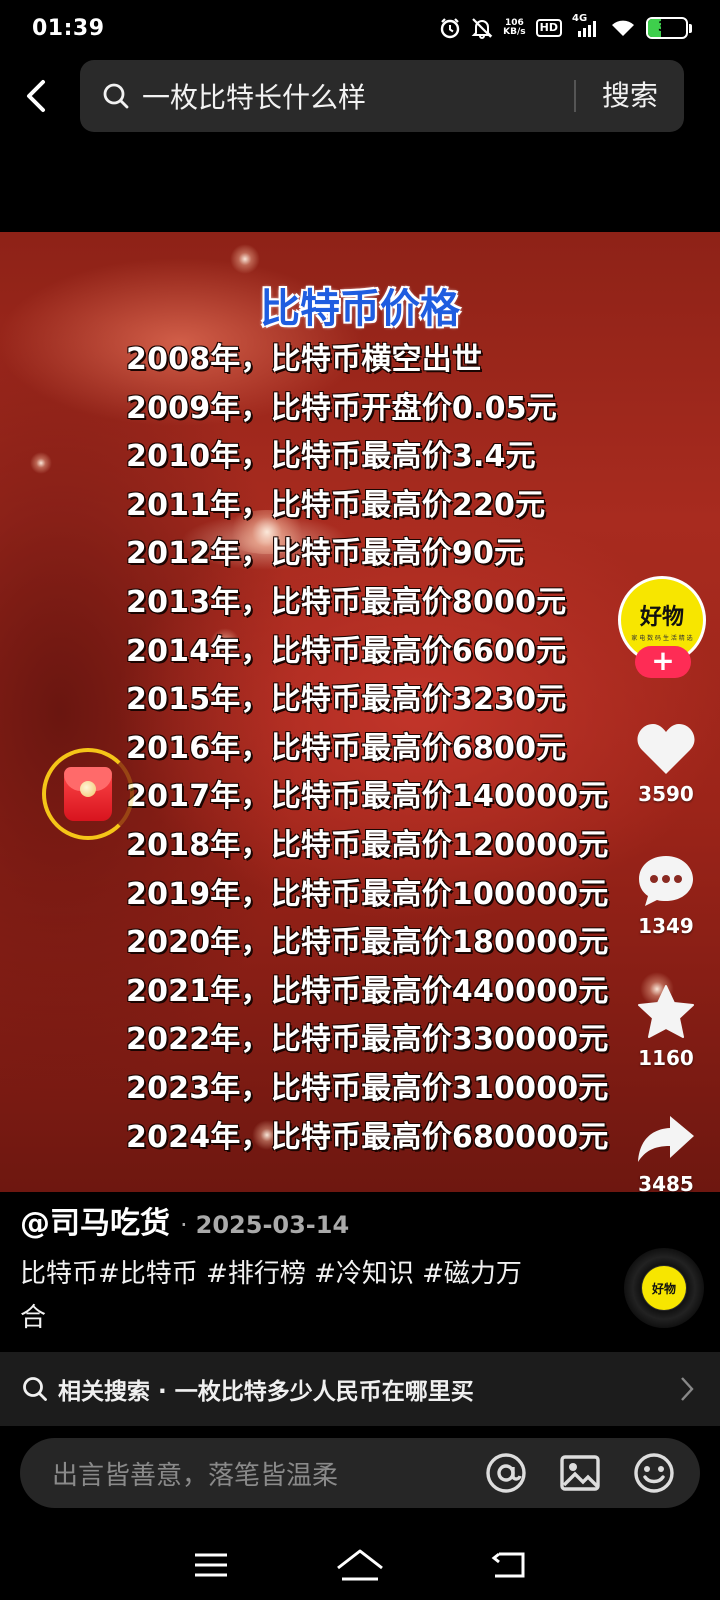  I want to click on net-speed-unit: KB/s, so click(514, 32).